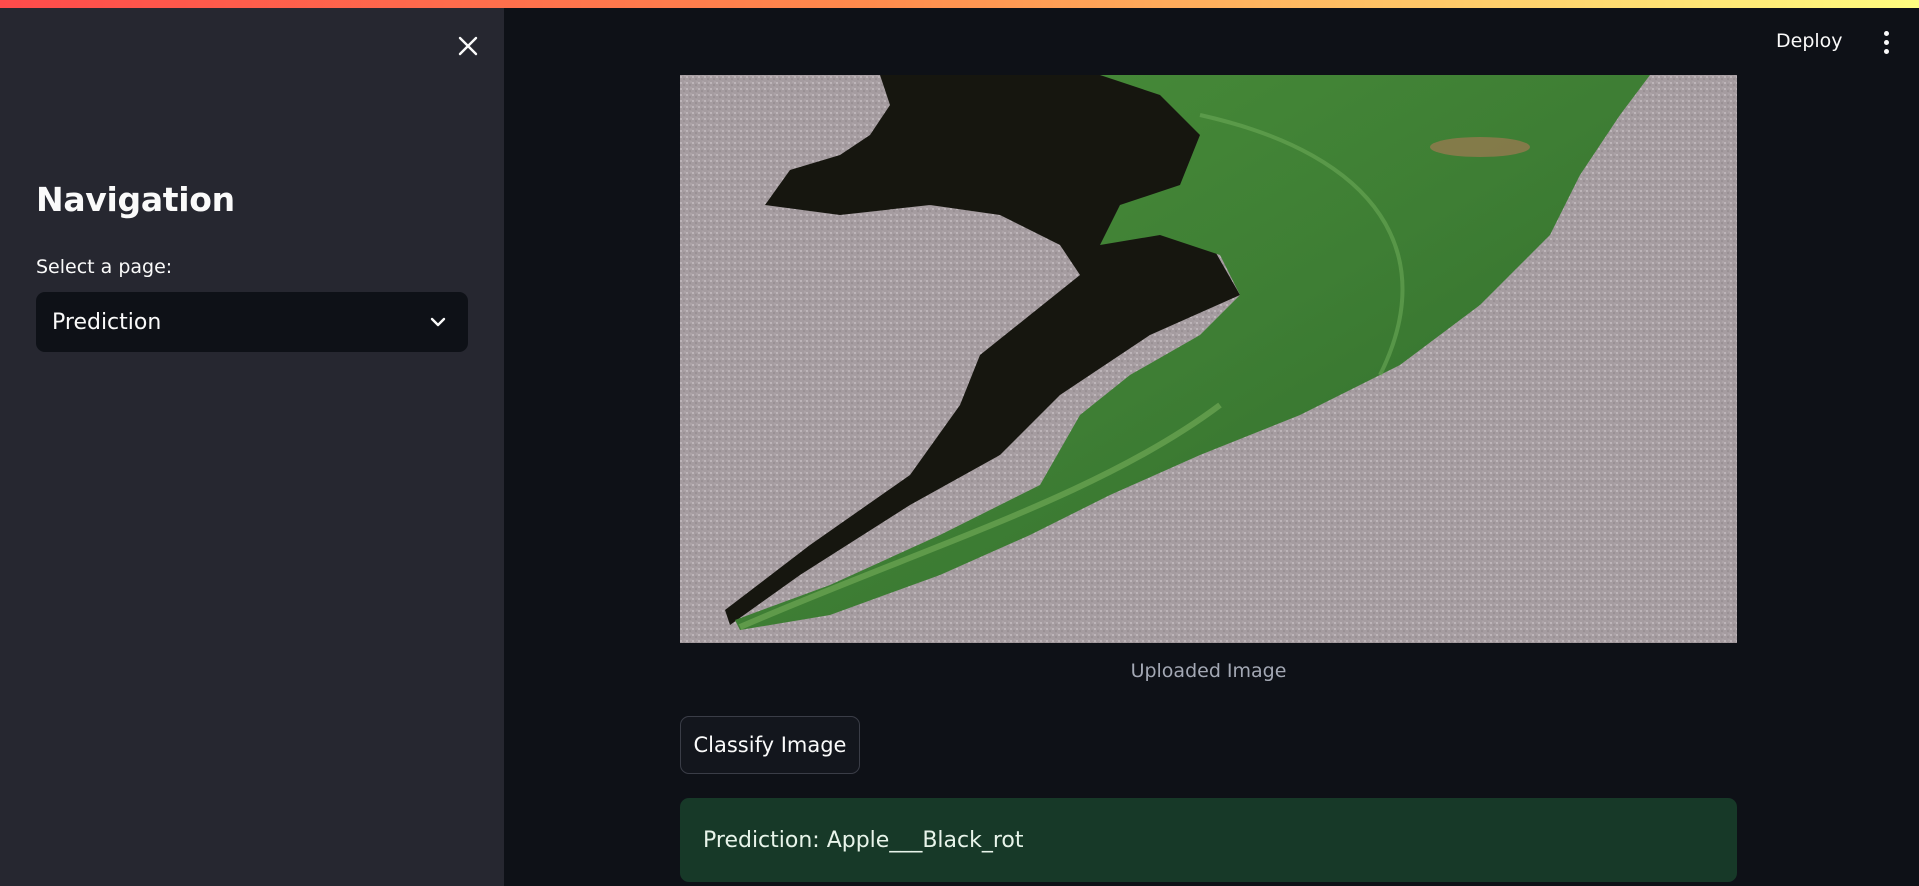  I want to click on prediction-result: Prediction: Apple___Black_rot, so click(1208, 840).